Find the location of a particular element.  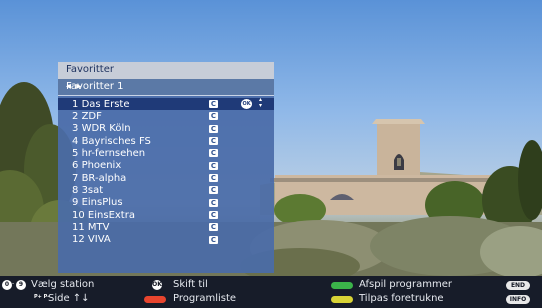

channel-label: Bayrisches FS is located at coordinates (116, 141).